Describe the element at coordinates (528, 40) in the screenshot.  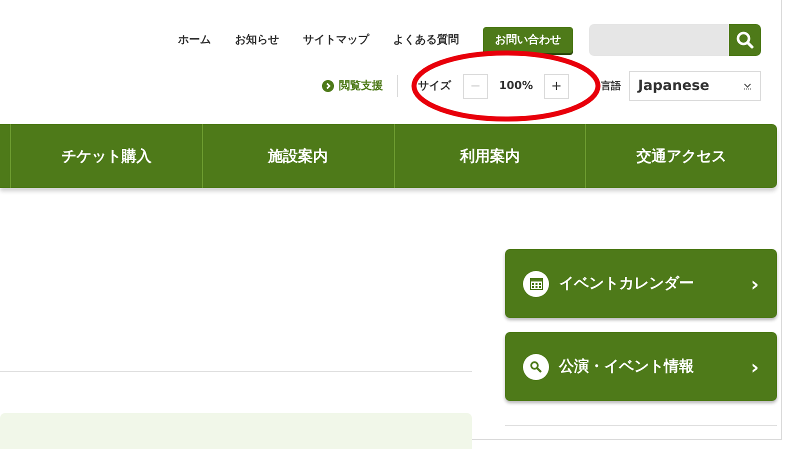
I see `contact-button: お問い合わせ` at that location.